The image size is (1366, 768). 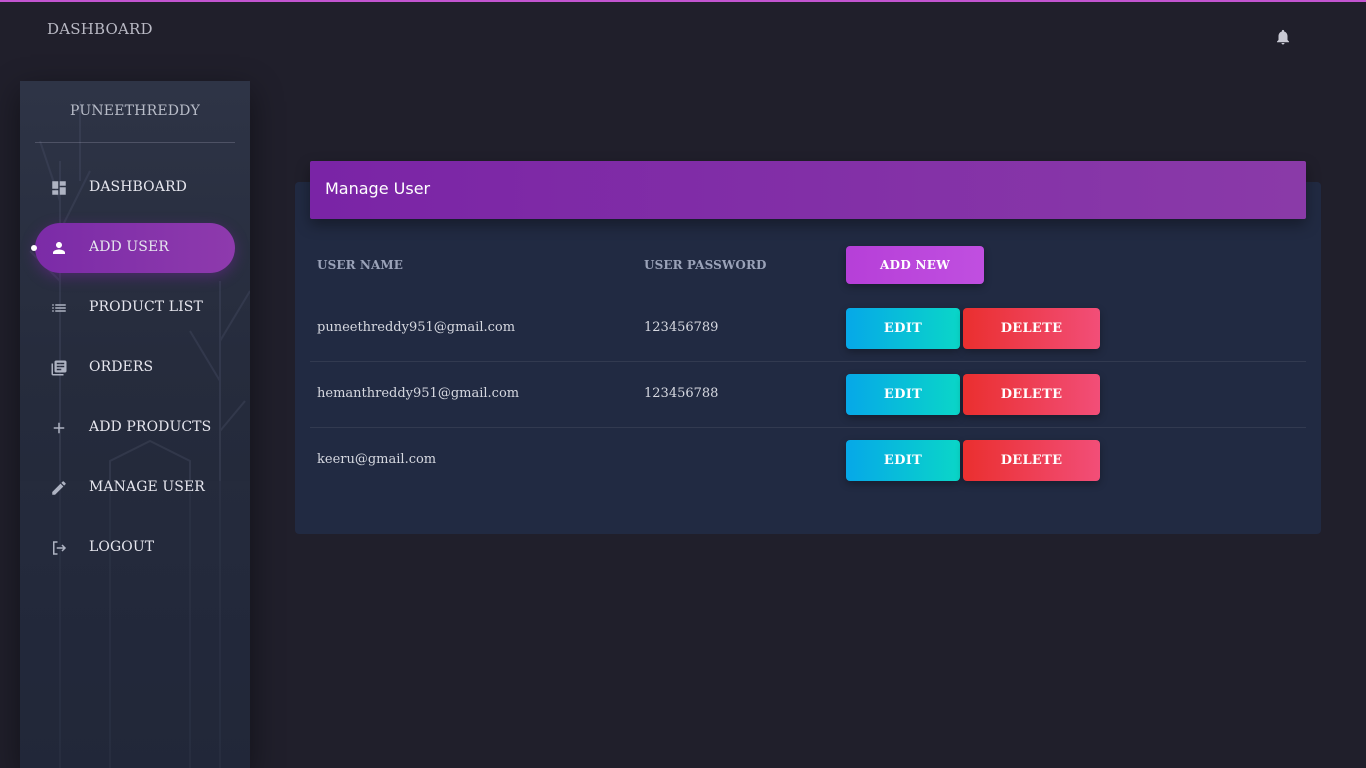 I want to click on list-icon, so click(x=59, y=308).